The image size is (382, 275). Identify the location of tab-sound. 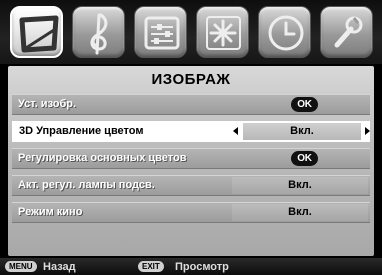
(98, 32).